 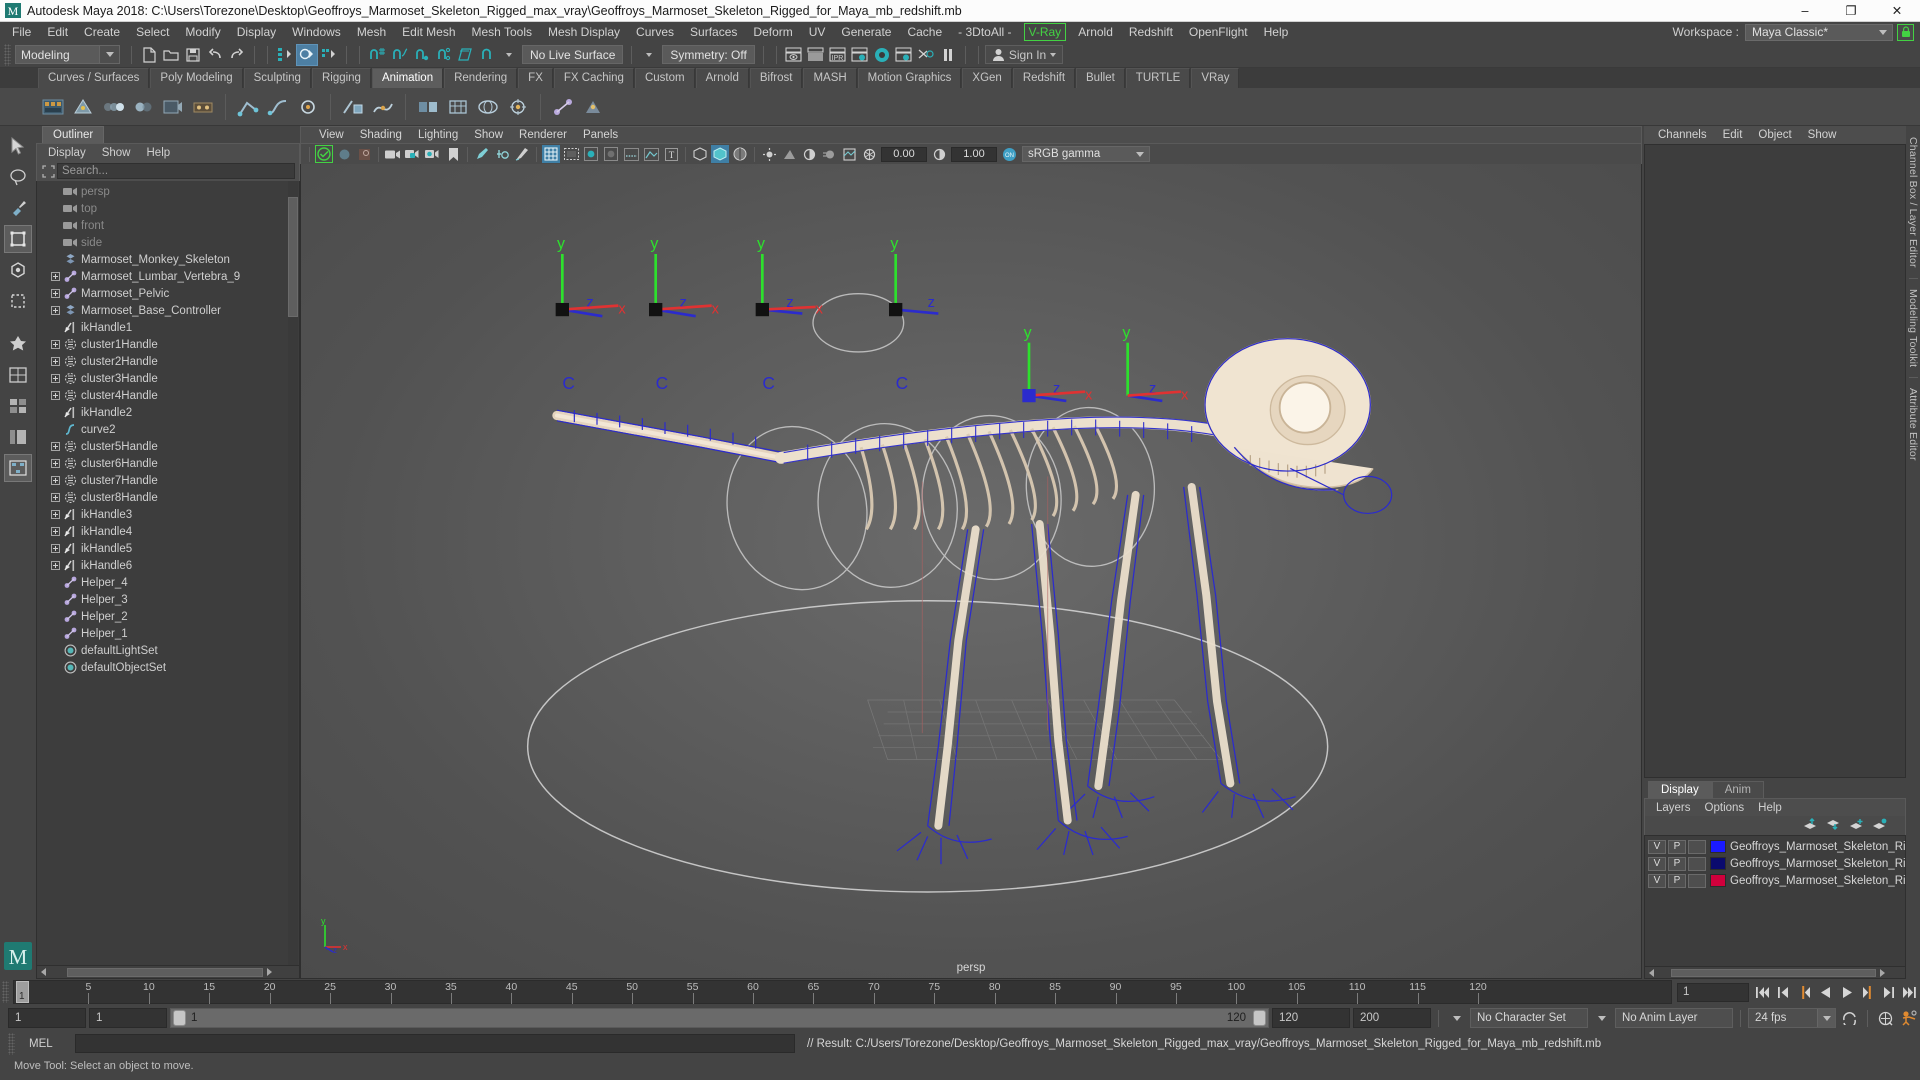 What do you see at coordinates (948, 55) in the screenshot?
I see `pause-render-button` at bounding box center [948, 55].